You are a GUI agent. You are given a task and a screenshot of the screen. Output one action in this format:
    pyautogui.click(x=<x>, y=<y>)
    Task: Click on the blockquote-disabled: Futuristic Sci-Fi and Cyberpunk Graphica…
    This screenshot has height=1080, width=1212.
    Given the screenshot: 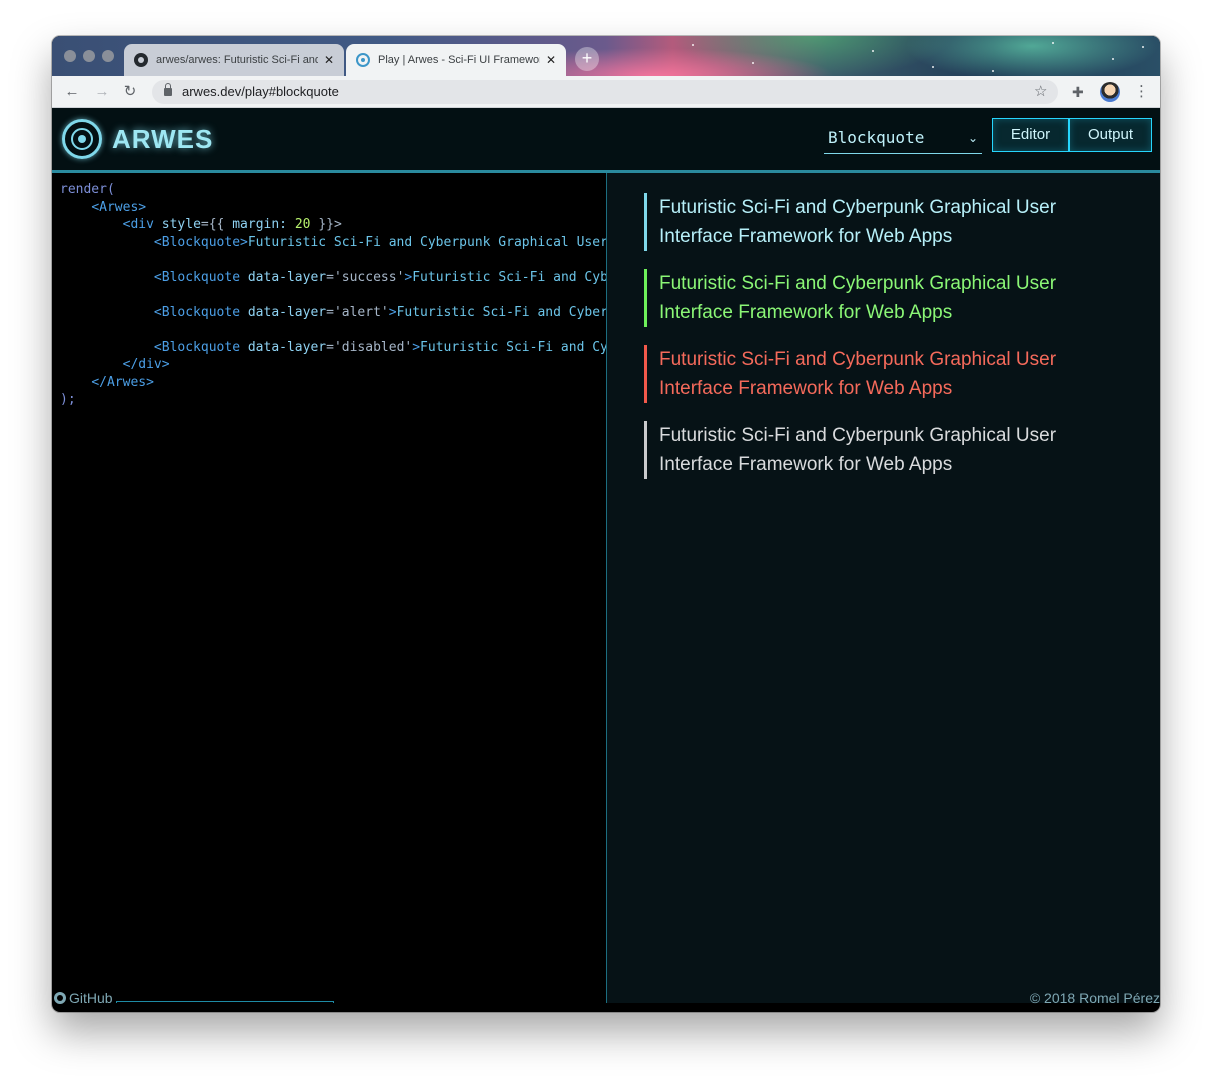 What is the action you would take?
    pyautogui.click(x=884, y=450)
    